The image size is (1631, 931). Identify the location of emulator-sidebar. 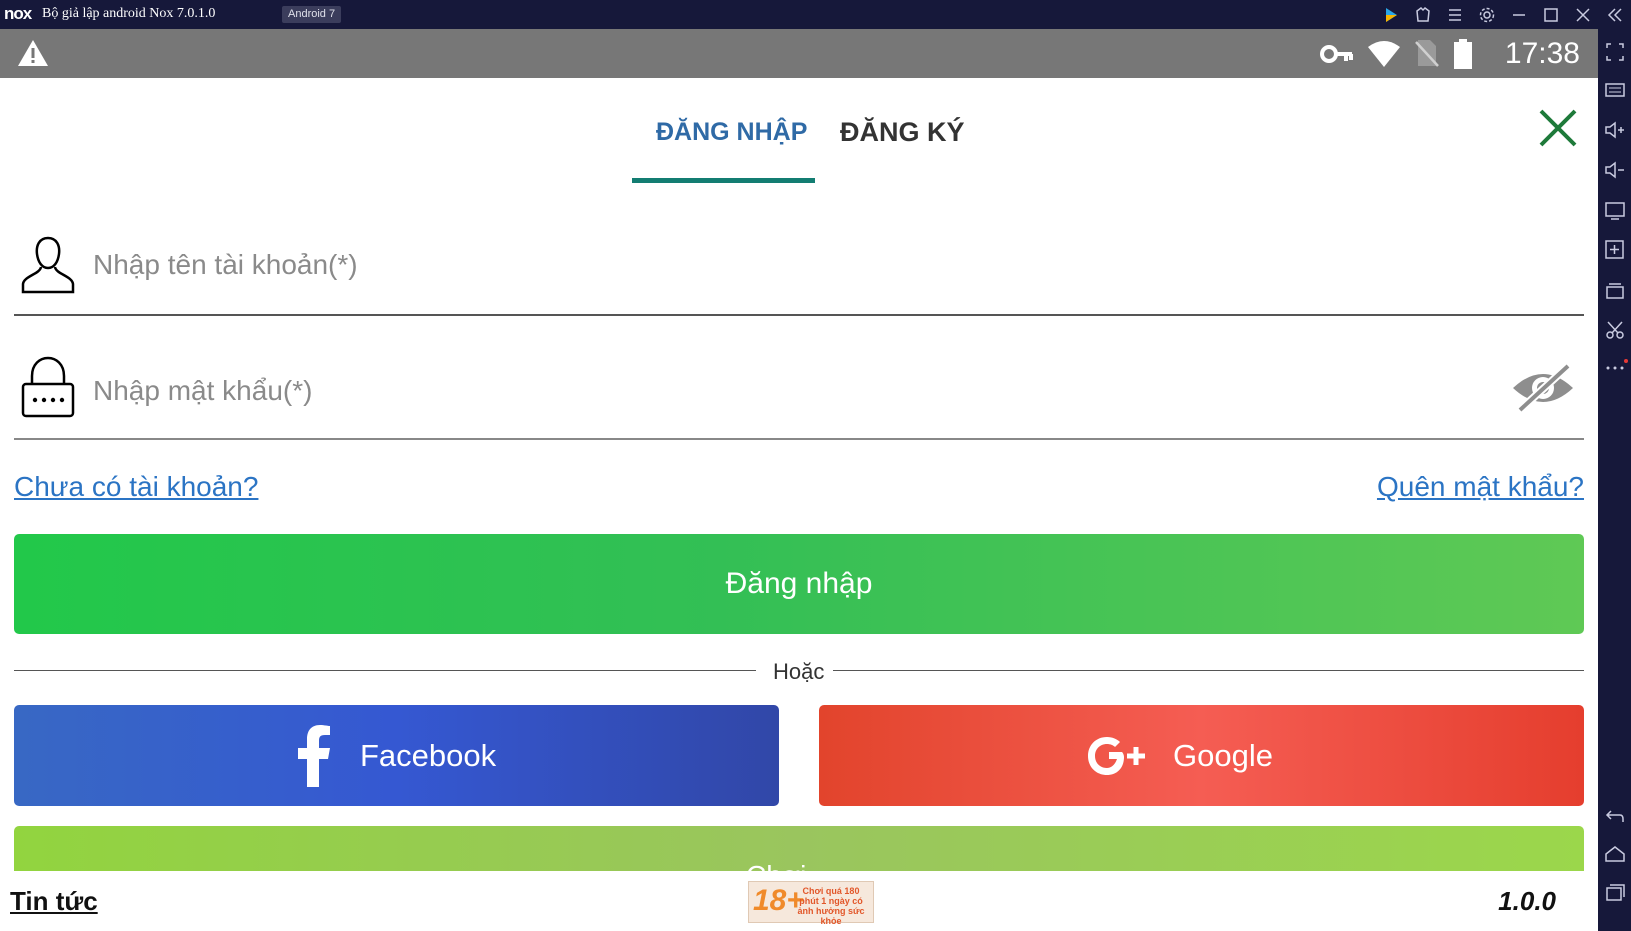
(1614, 480).